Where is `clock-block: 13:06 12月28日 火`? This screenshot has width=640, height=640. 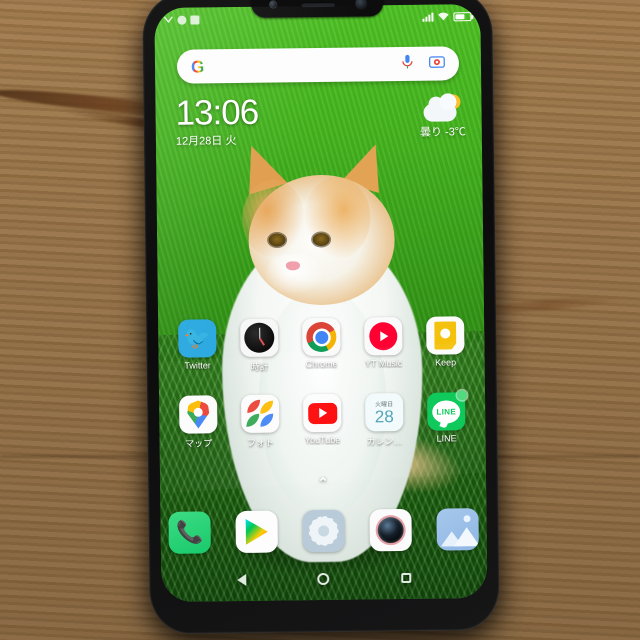
clock-block: 13:06 12月28日 火 is located at coordinates (217, 120).